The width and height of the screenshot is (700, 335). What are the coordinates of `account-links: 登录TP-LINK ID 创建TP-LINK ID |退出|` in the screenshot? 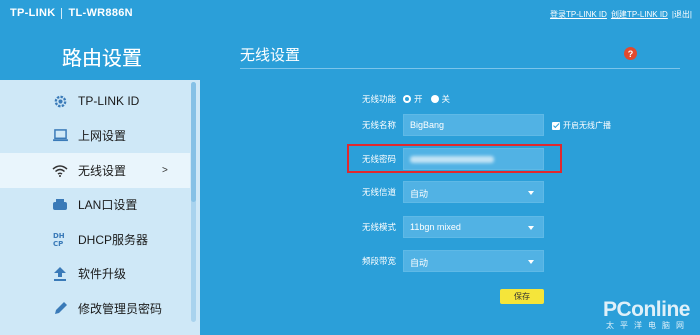 It's located at (621, 14).